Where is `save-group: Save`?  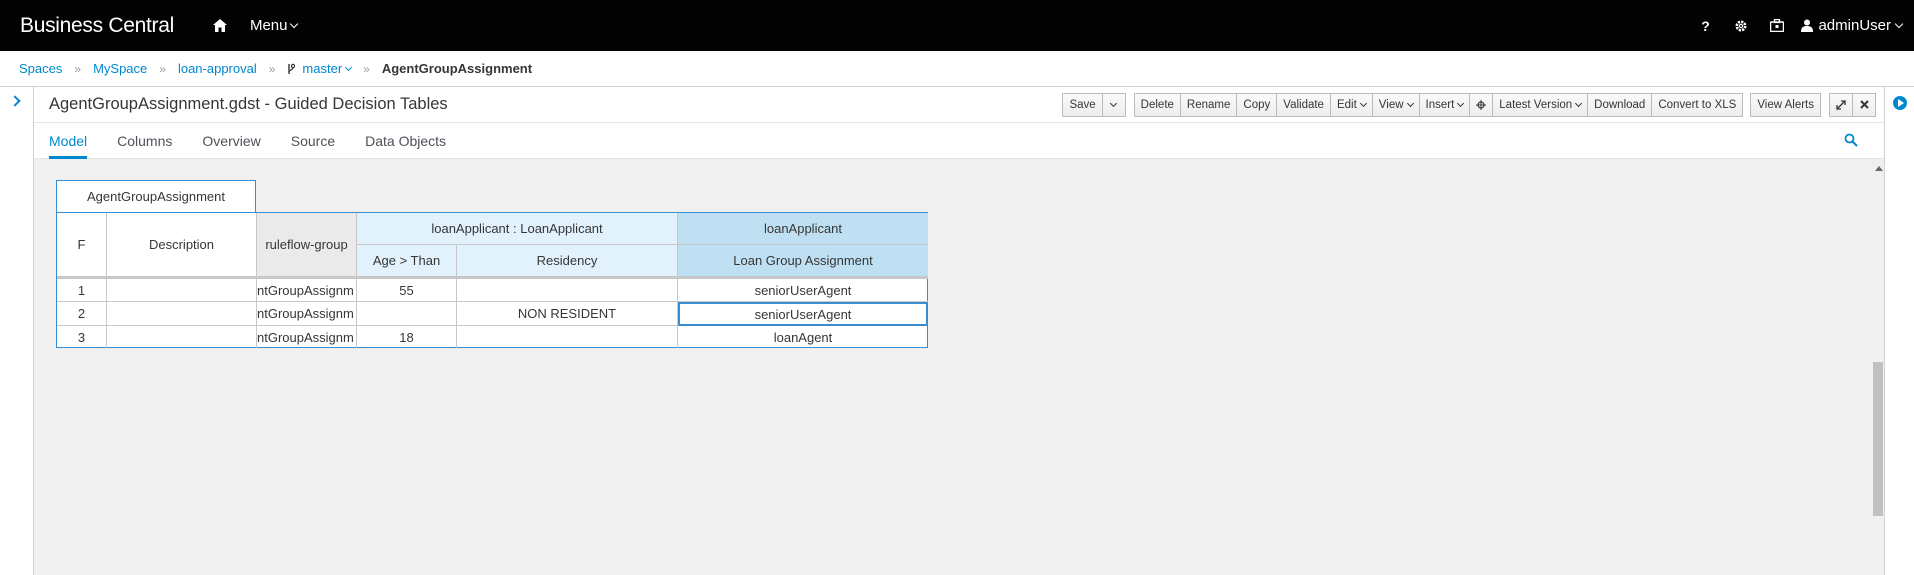 save-group: Save is located at coordinates (1094, 104).